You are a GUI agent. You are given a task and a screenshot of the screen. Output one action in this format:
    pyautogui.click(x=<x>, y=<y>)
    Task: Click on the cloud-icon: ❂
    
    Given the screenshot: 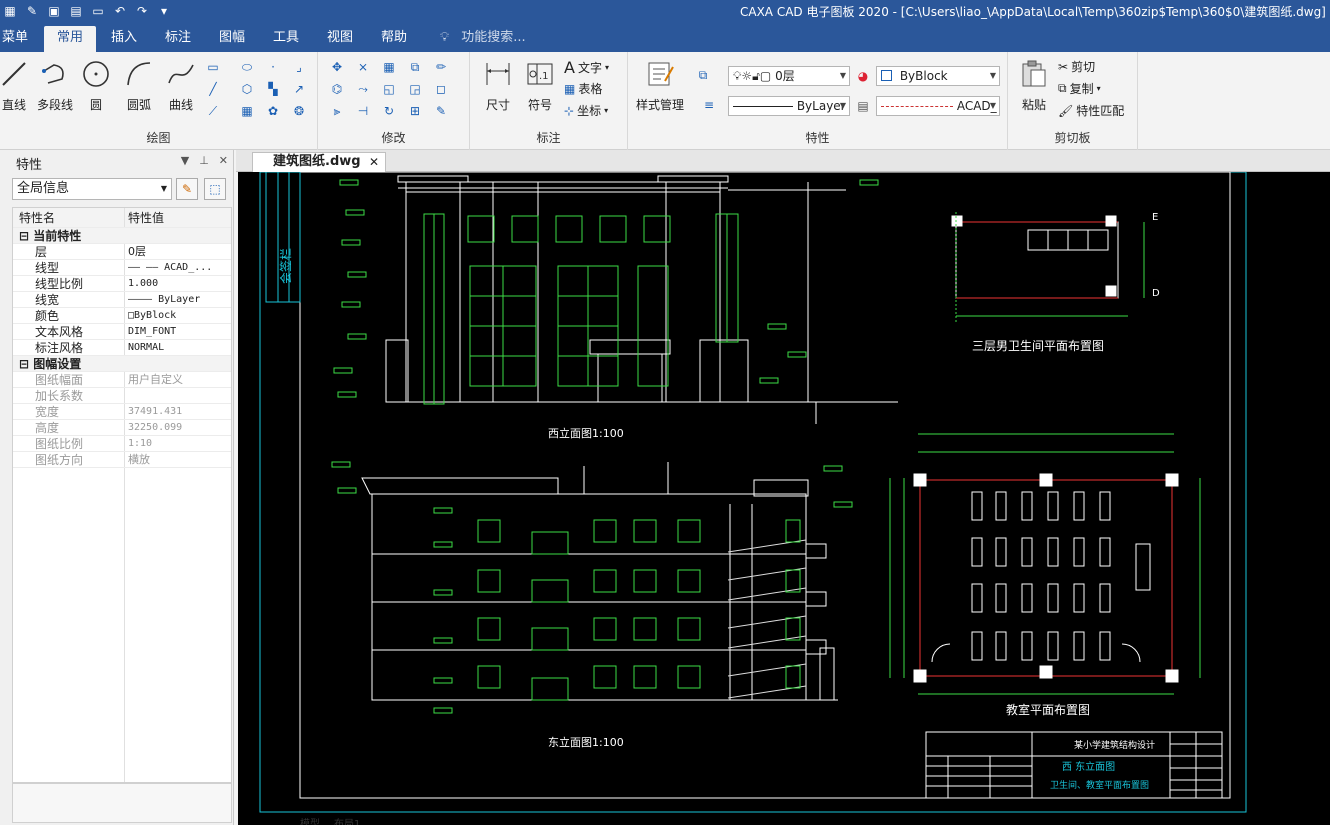 What is the action you would take?
    pyautogui.click(x=299, y=111)
    